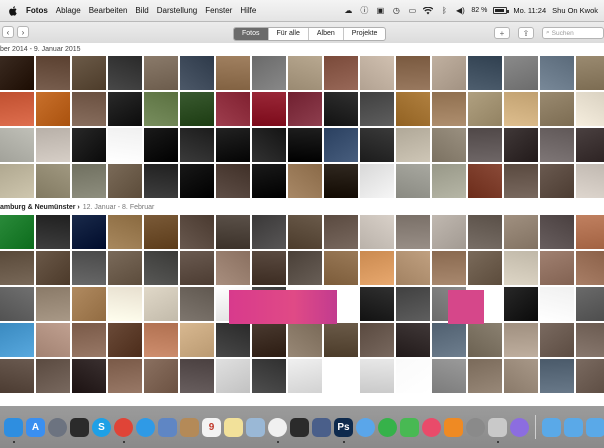 The height and width of the screenshot is (448, 604). I want to click on preview-2-icon, so click(255, 427).